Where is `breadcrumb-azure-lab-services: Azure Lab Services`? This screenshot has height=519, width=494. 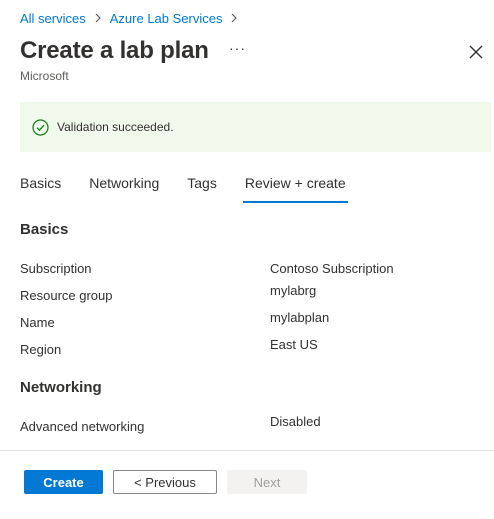
breadcrumb-azure-lab-services: Azure Lab Services is located at coordinates (166, 18).